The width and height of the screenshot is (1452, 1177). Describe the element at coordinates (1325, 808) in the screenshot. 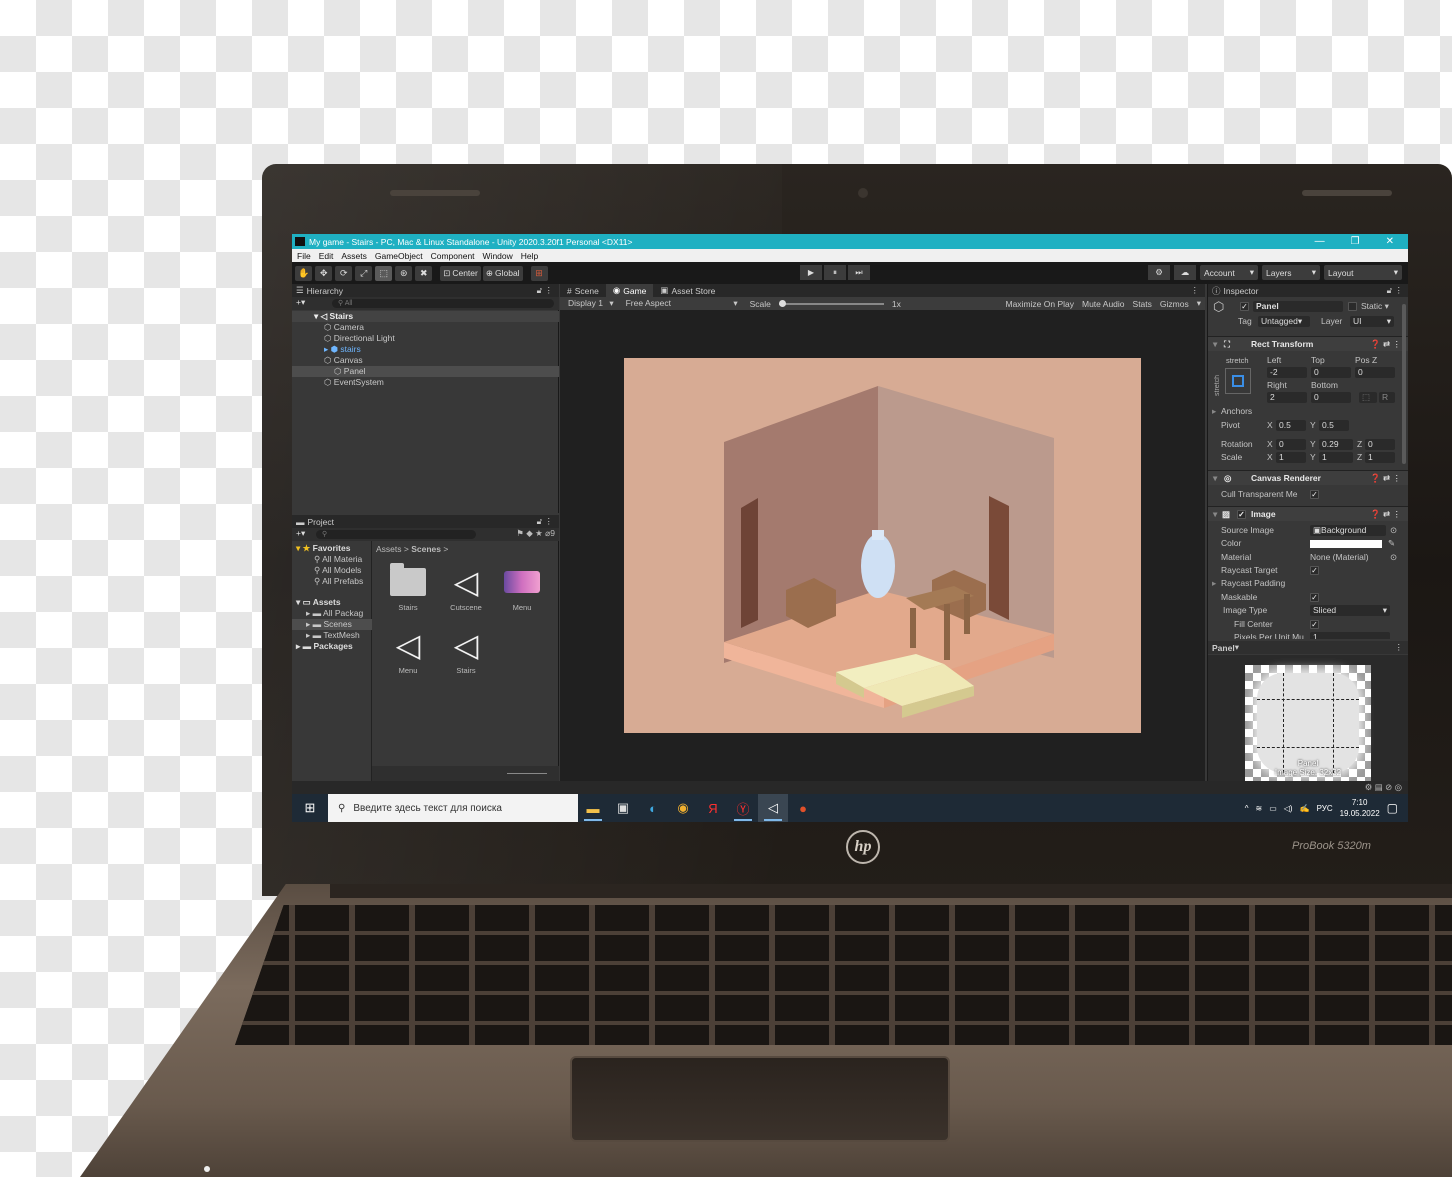

I see `language-indicator: РУС` at that location.